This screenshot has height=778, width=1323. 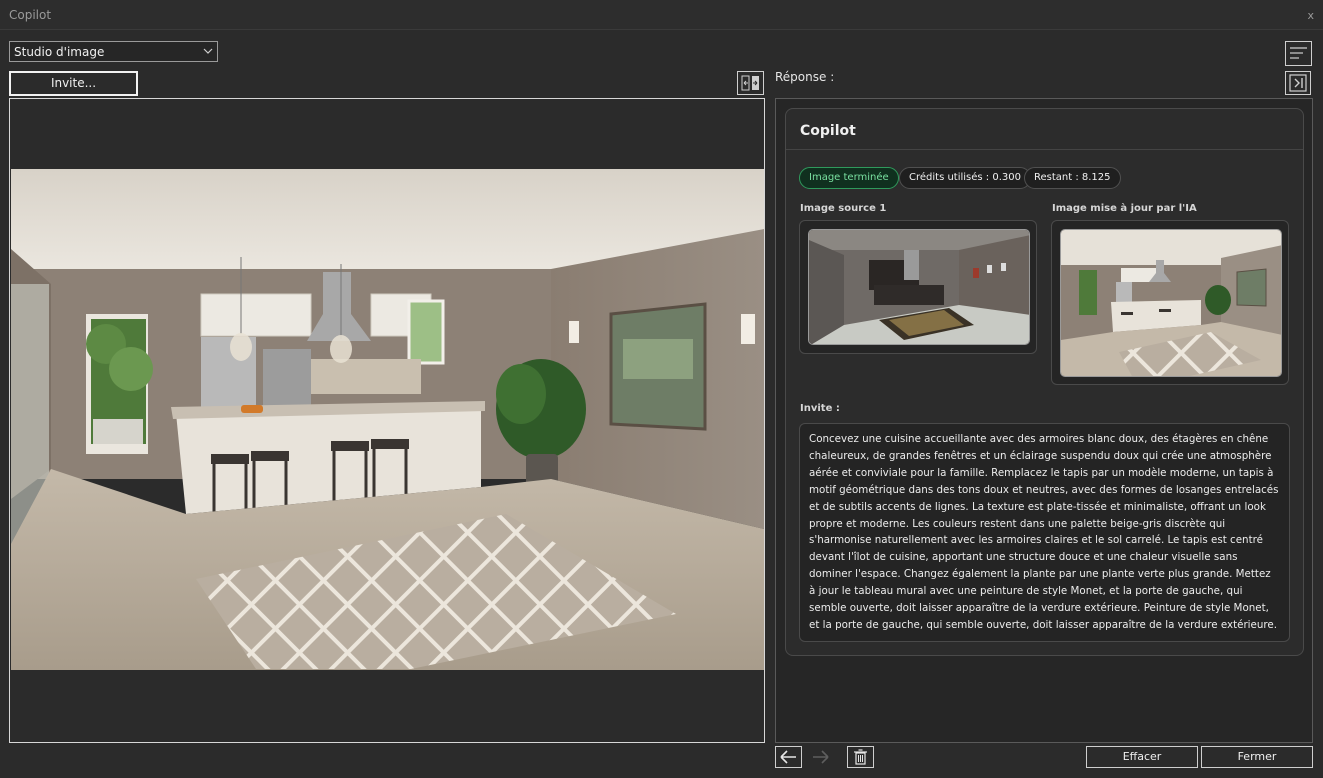 I want to click on credits-used-badge: Crédits utilisés : 0.300, so click(x=965, y=178).